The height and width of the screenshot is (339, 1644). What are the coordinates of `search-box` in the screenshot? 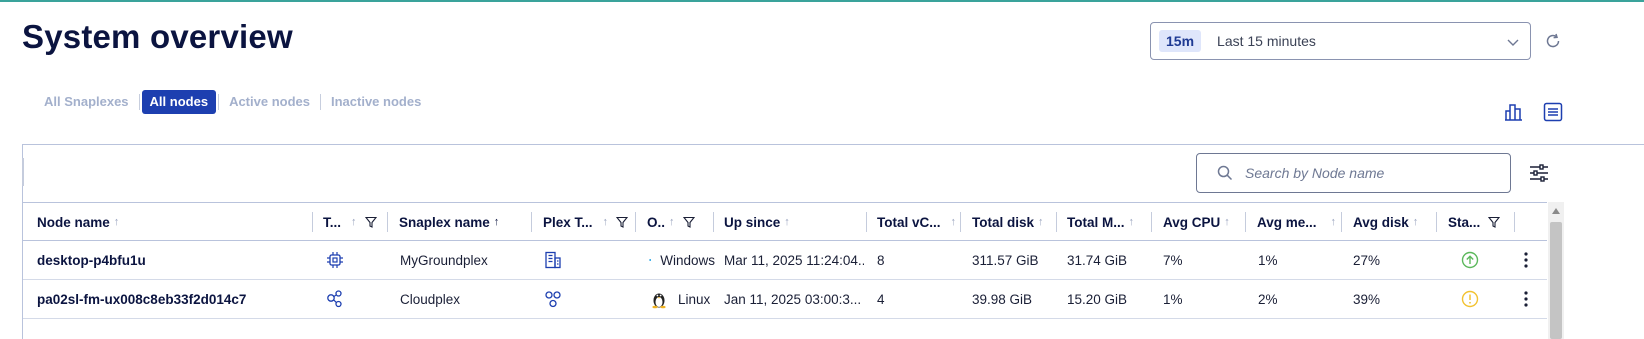 It's located at (1353, 173).